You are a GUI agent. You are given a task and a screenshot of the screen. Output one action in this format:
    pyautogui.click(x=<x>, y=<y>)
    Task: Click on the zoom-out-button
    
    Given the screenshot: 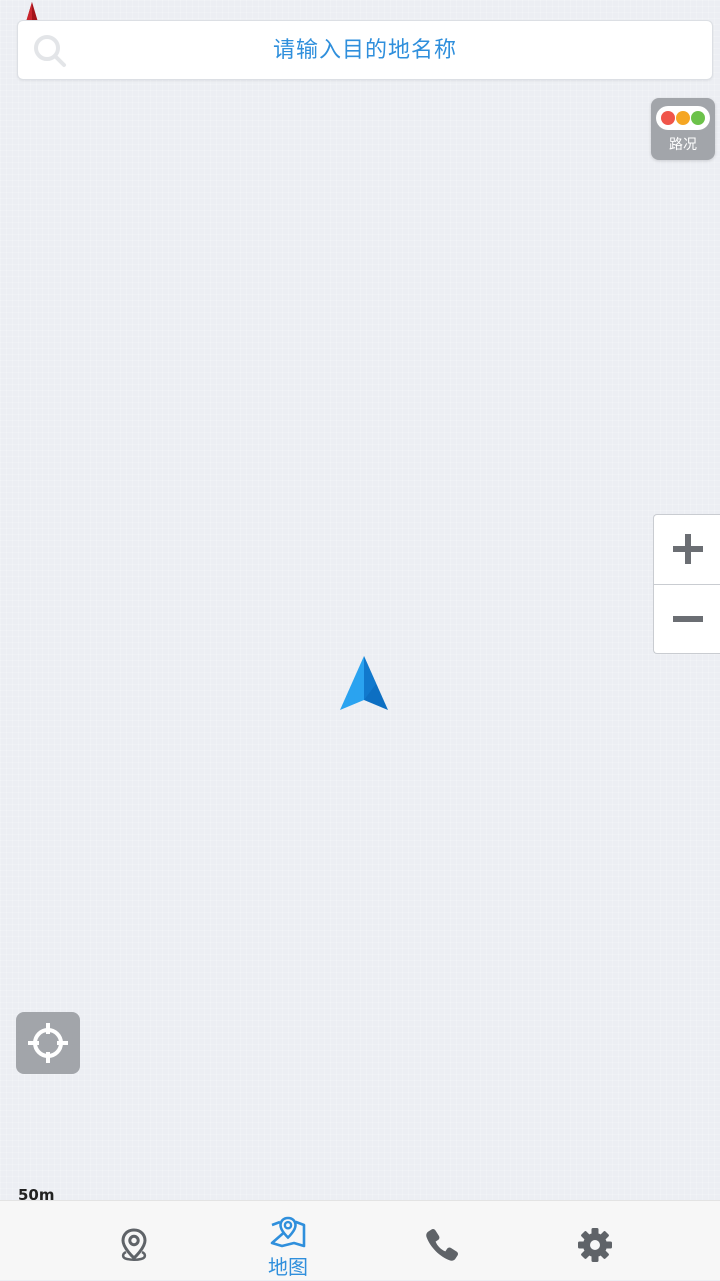 What is the action you would take?
    pyautogui.click(x=687, y=619)
    